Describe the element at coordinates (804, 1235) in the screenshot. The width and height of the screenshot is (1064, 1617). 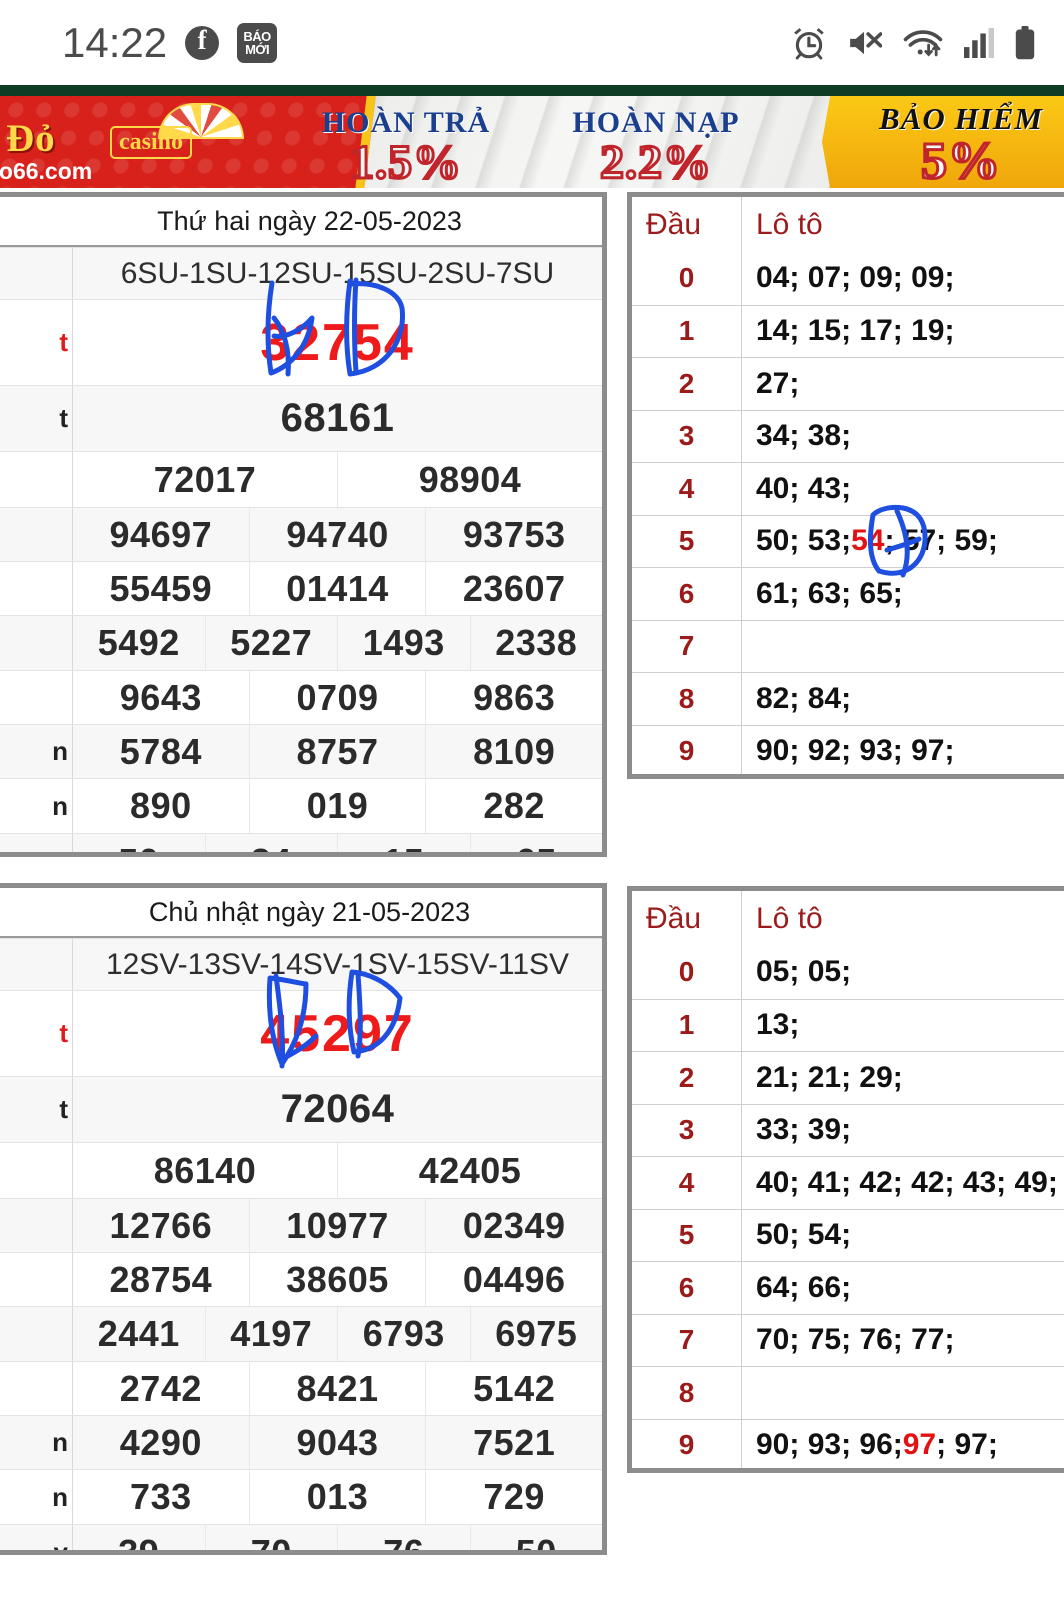
I see `loto-number-segment: 50; 54;` at that location.